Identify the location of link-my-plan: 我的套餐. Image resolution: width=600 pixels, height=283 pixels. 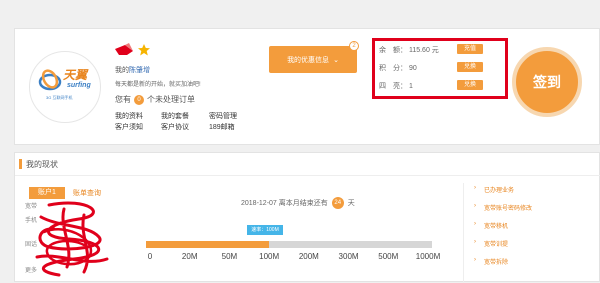
(184, 116).